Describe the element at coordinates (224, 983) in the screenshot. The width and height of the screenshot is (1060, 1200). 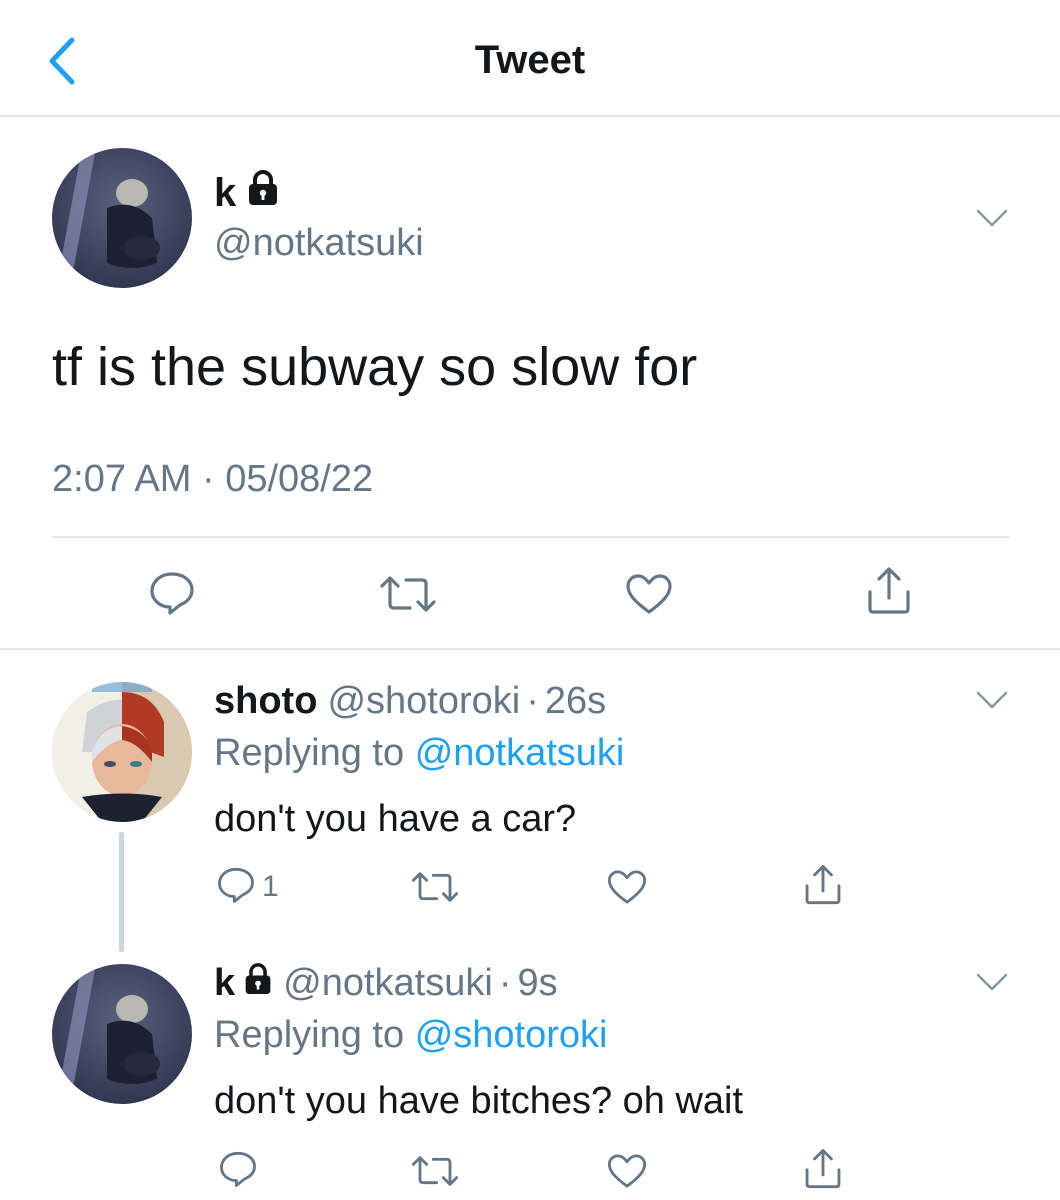
I see `reply-author-name: k` at that location.